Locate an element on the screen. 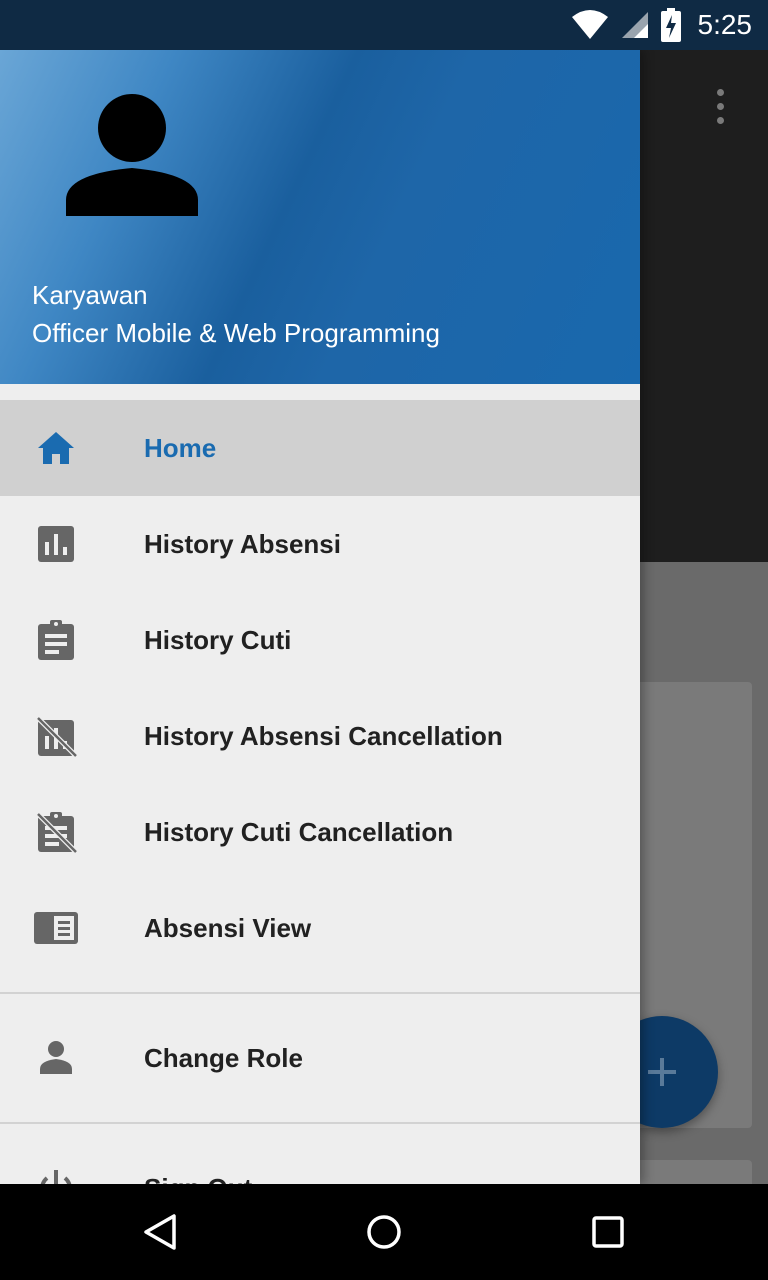 The width and height of the screenshot is (768, 1280). menu-item-history-cuti: History Cuti is located at coordinates (320, 640).